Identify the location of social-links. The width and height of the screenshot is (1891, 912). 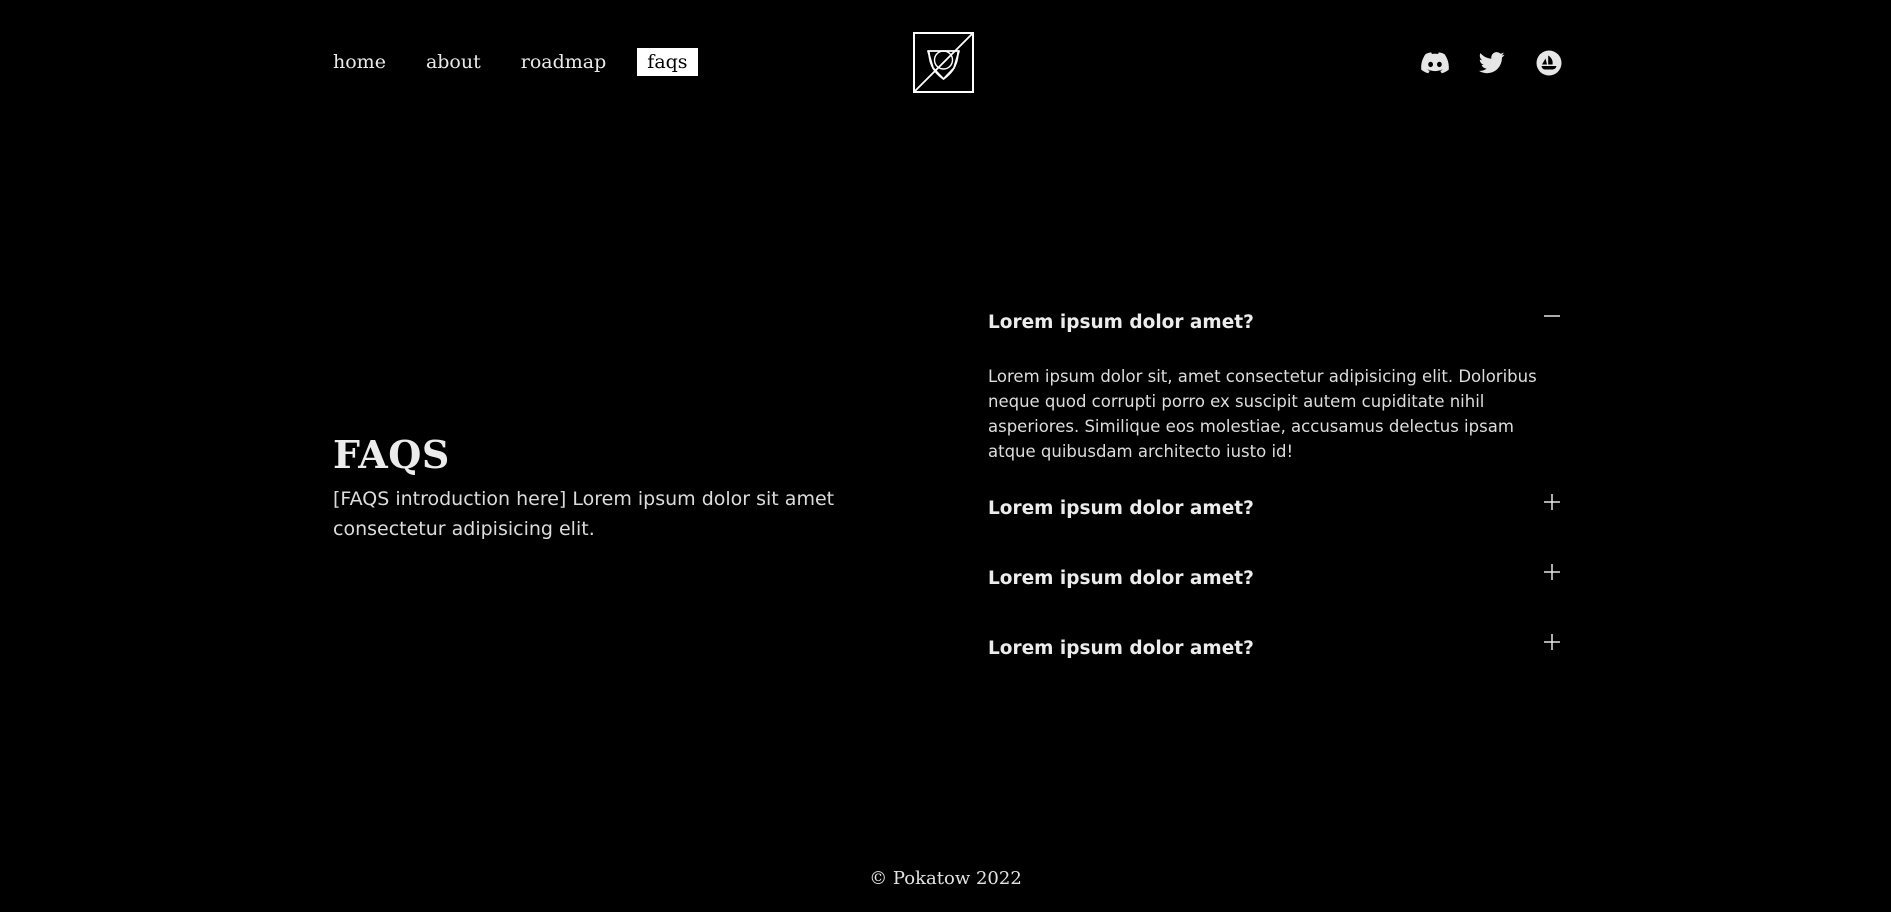
(1492, 63).